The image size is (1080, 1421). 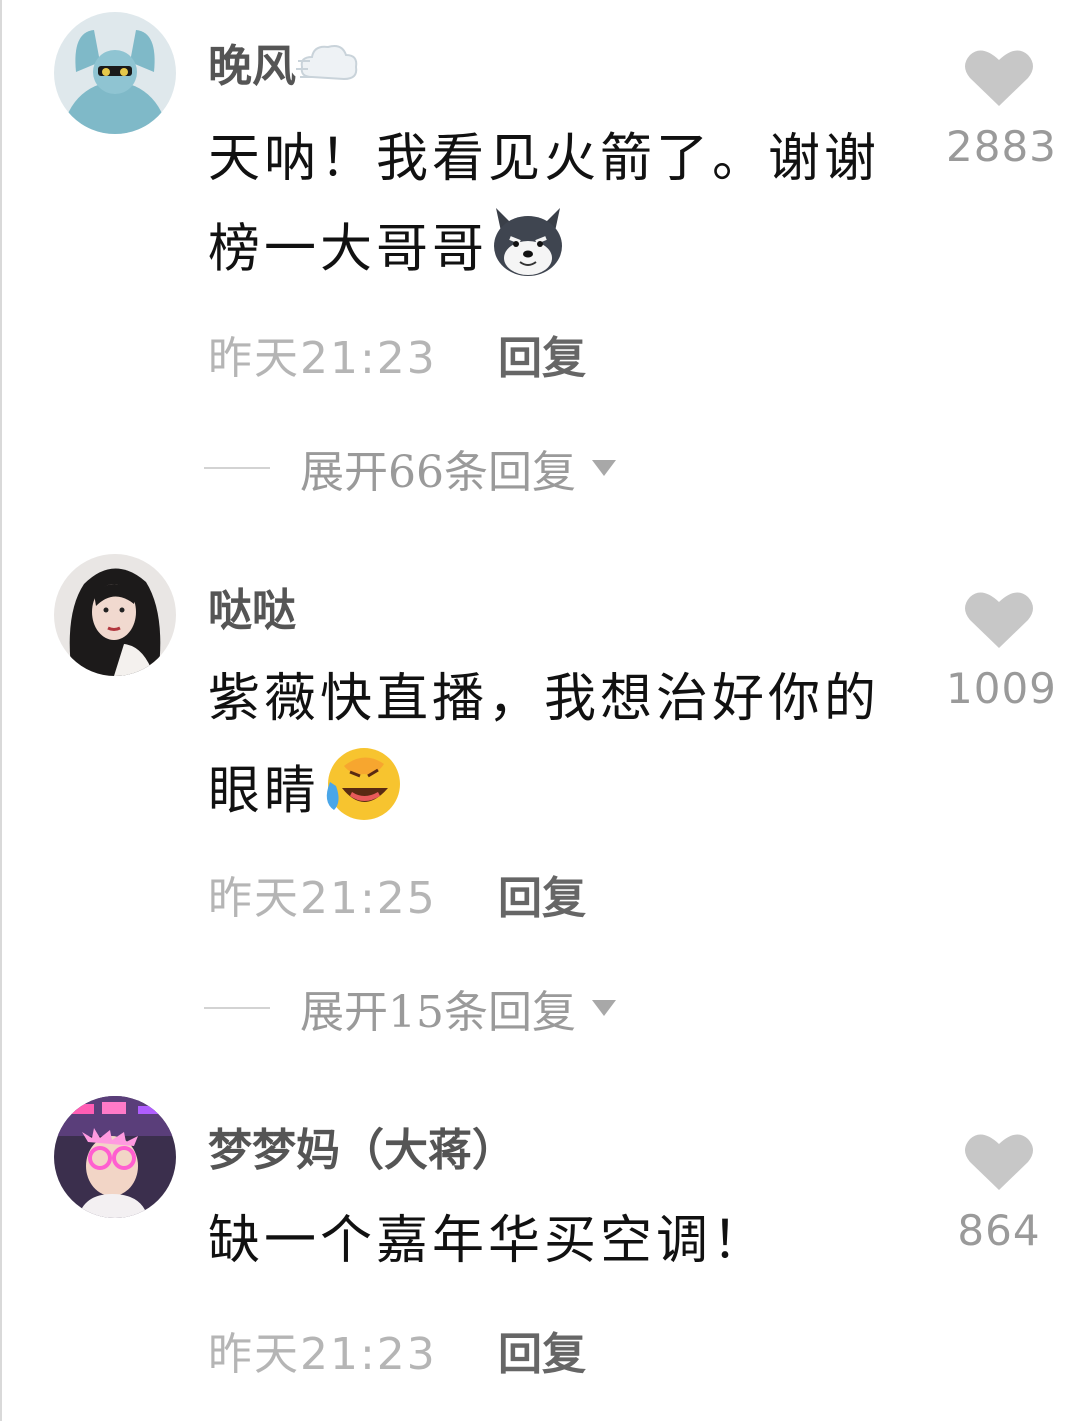 I want to click on expand-replies-button: 展开66条回复, so click(x=410, y=468).